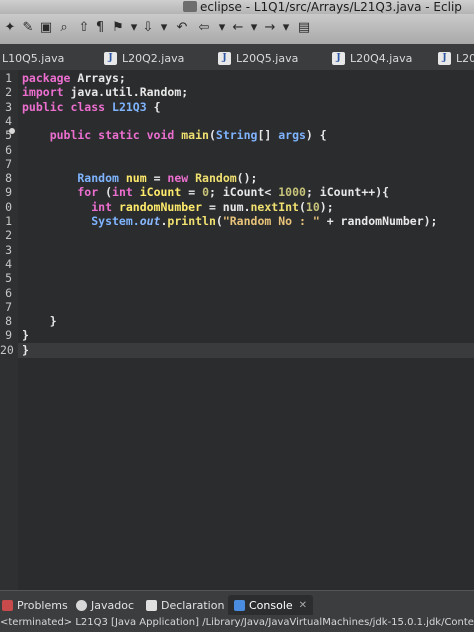 The width and height of the screenshot is (474, 632). I want to click on back-arrow-icon: ⇦, so click(204, 28).